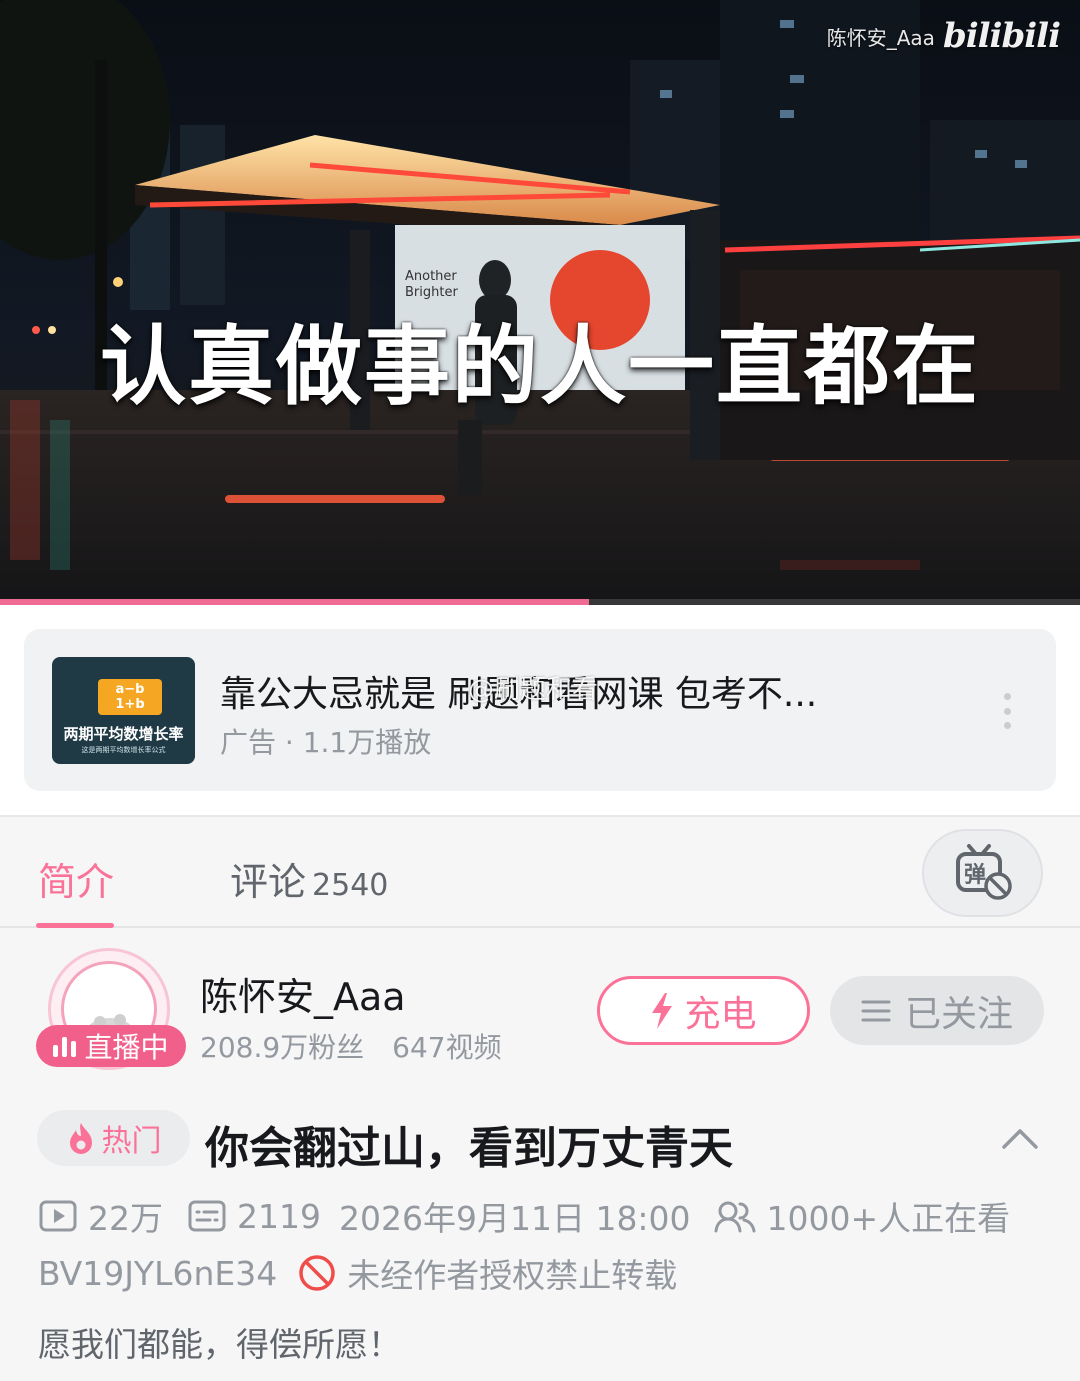 The width and height of the screenshot is (1080, 1381). What do you see at coordinates (958, 1014) in the screenshot?
I see `follow-label: 已关注` at bounding box center [958, 1014].